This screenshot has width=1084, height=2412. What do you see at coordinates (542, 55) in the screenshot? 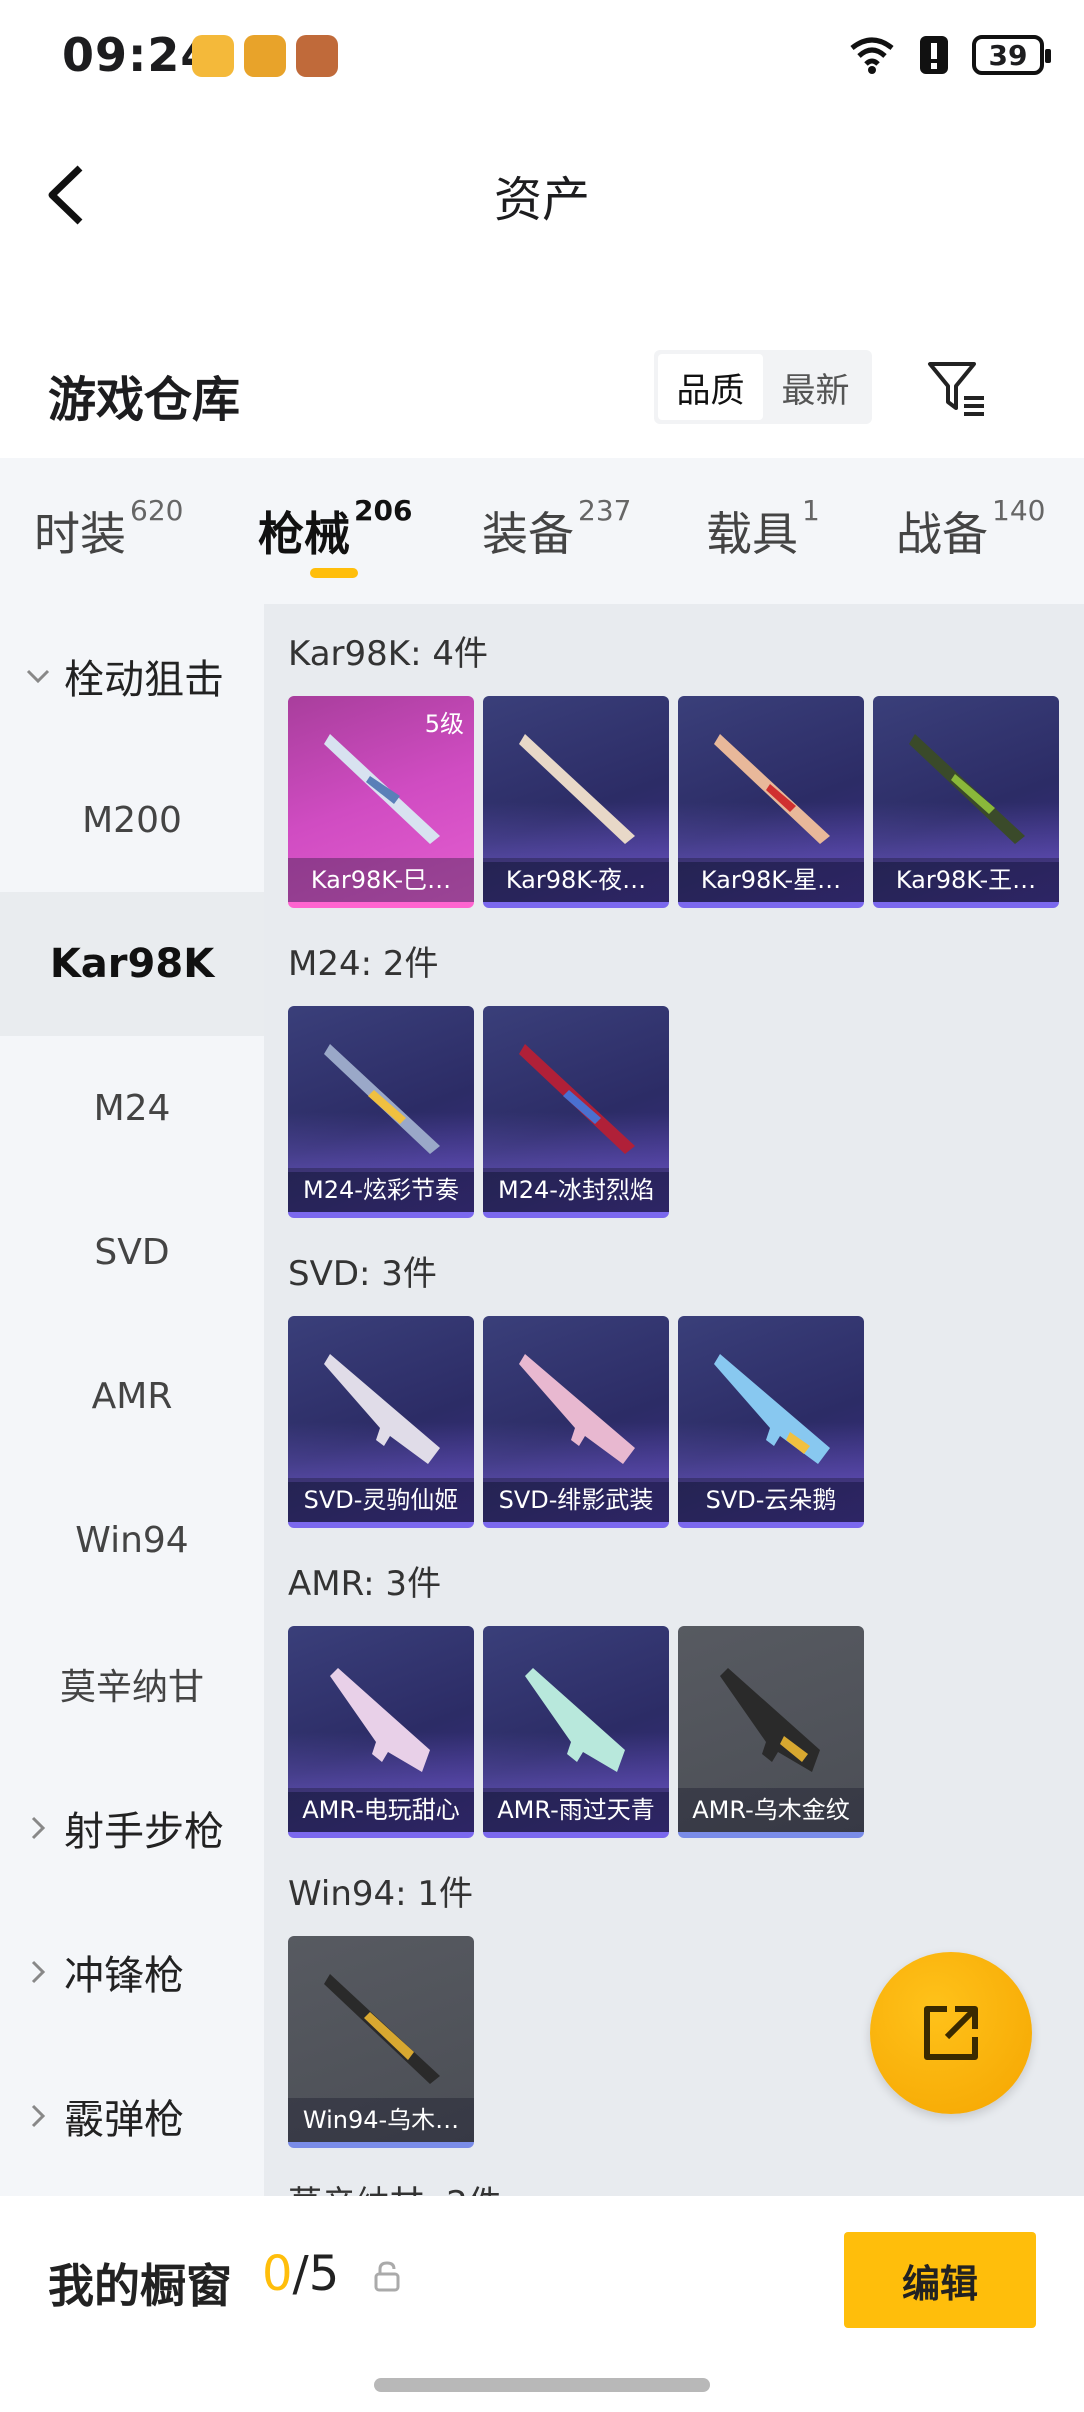
I see `status-bar: 09:24 39` at bounding box center [542, 55].